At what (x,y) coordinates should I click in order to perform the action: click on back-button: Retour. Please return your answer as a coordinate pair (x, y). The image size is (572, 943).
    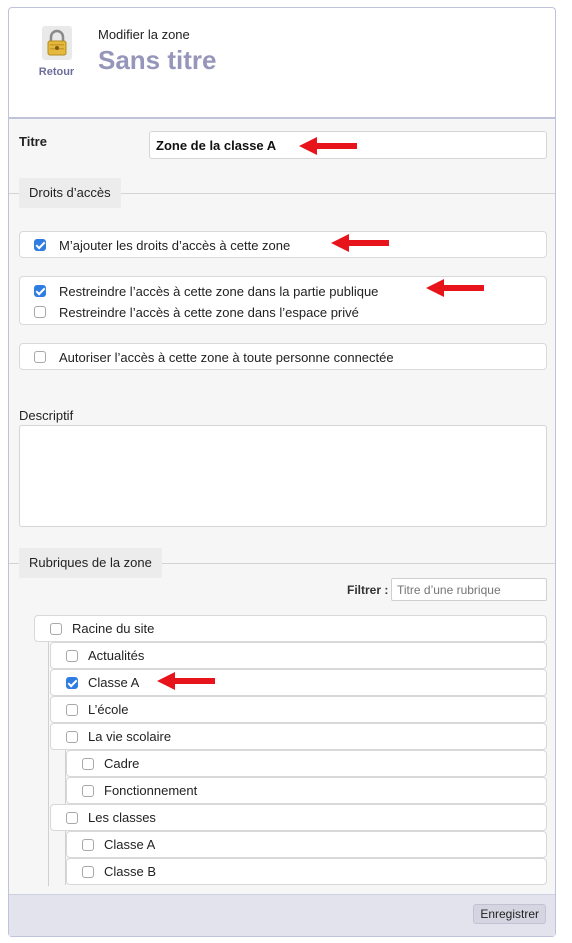
    Looking at the image, I should click on (56, 52).